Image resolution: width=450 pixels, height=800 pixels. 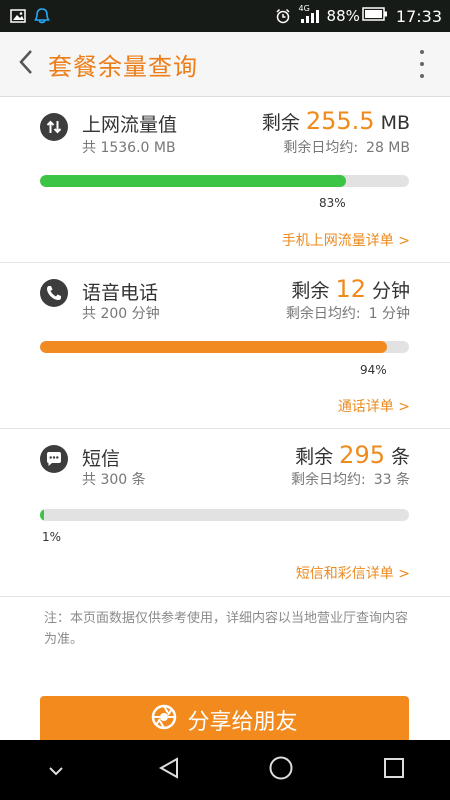 I want to click on remaining-unit: MB, so click(x=395, y=123).